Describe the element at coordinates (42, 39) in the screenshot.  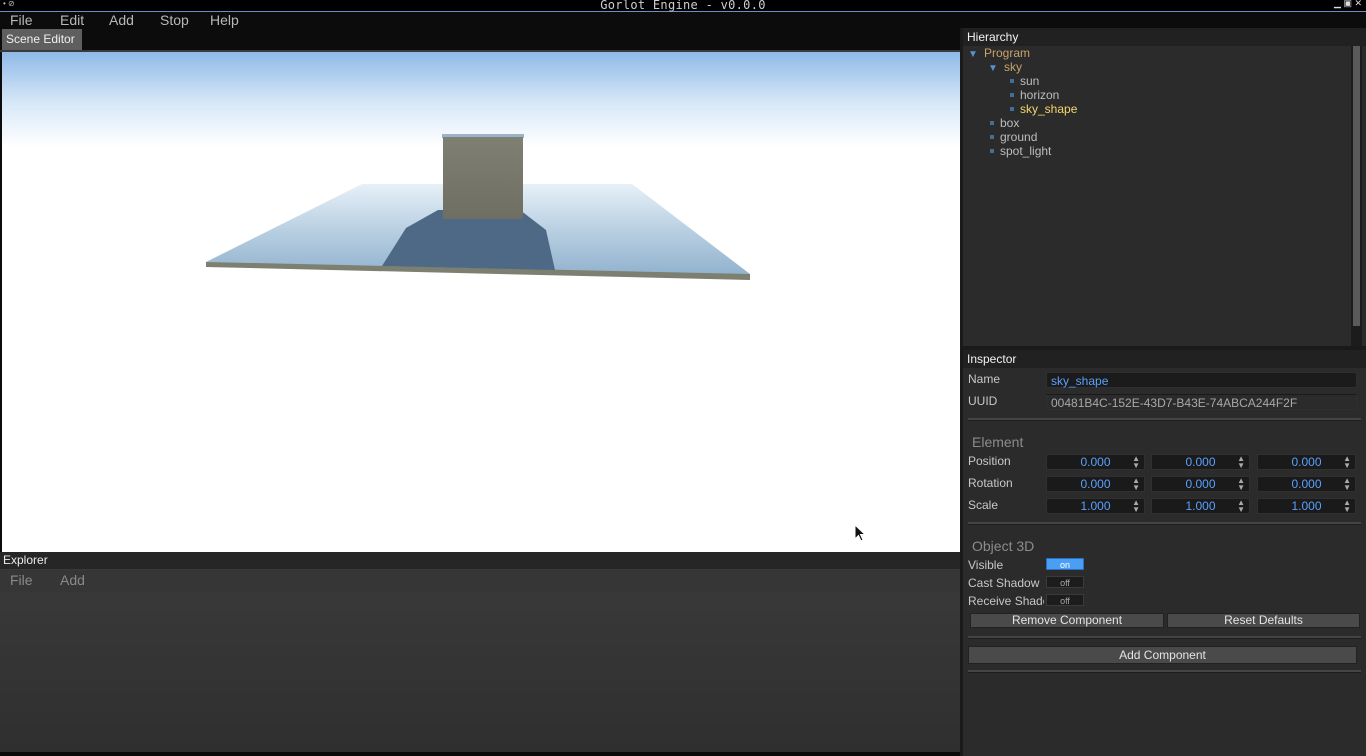
I see `tab-scene-editor: Scene Editor` at that location.